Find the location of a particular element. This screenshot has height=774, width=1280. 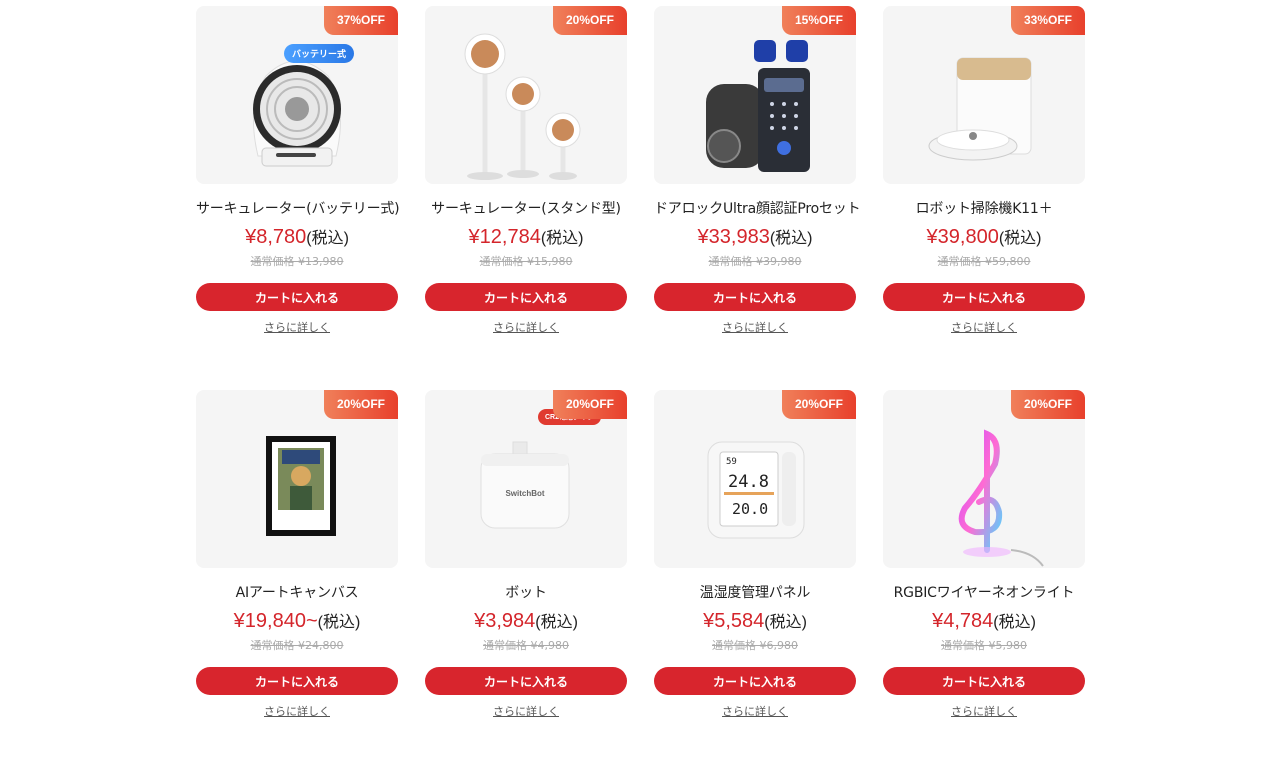

product-name: AIアートキャンバス is located at coordinates (297, 593).